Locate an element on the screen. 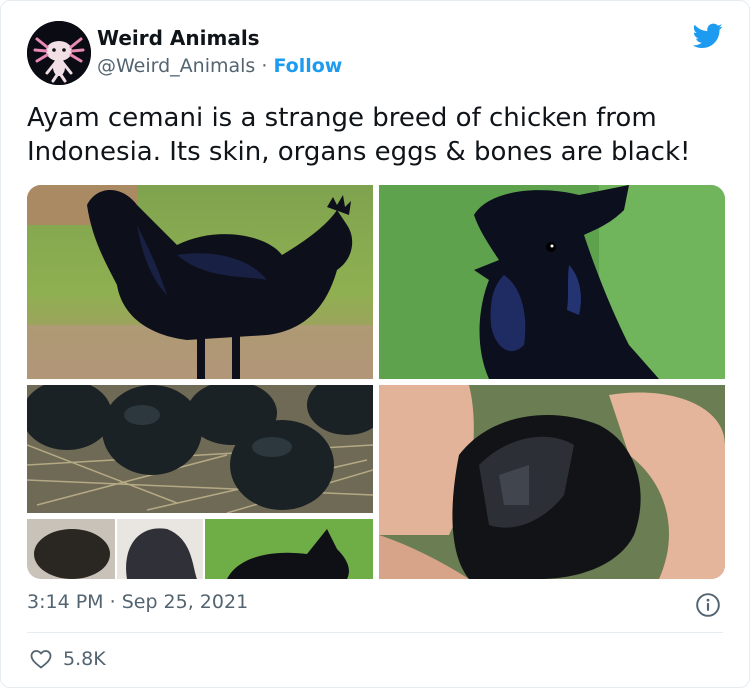  black-rooster-head-image is located at coordinates (552, 282).